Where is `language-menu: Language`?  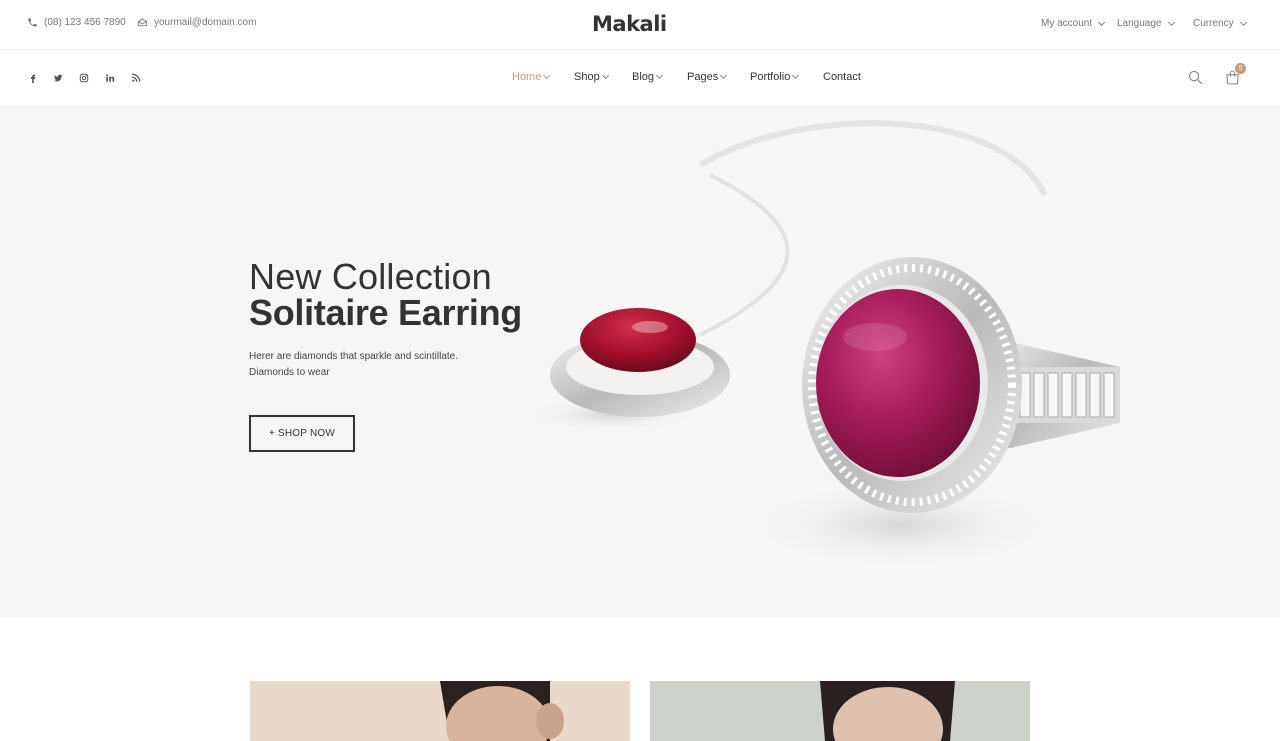 language-menu: Language is located at coordinates (1146, 23).